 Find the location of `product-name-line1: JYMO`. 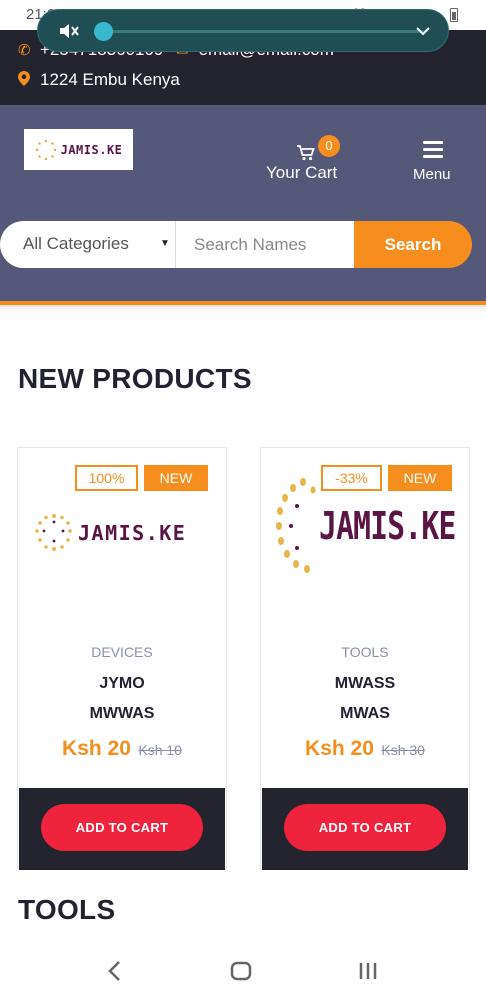

product-name-line1: JYMO is located at coordinates (122, 684).